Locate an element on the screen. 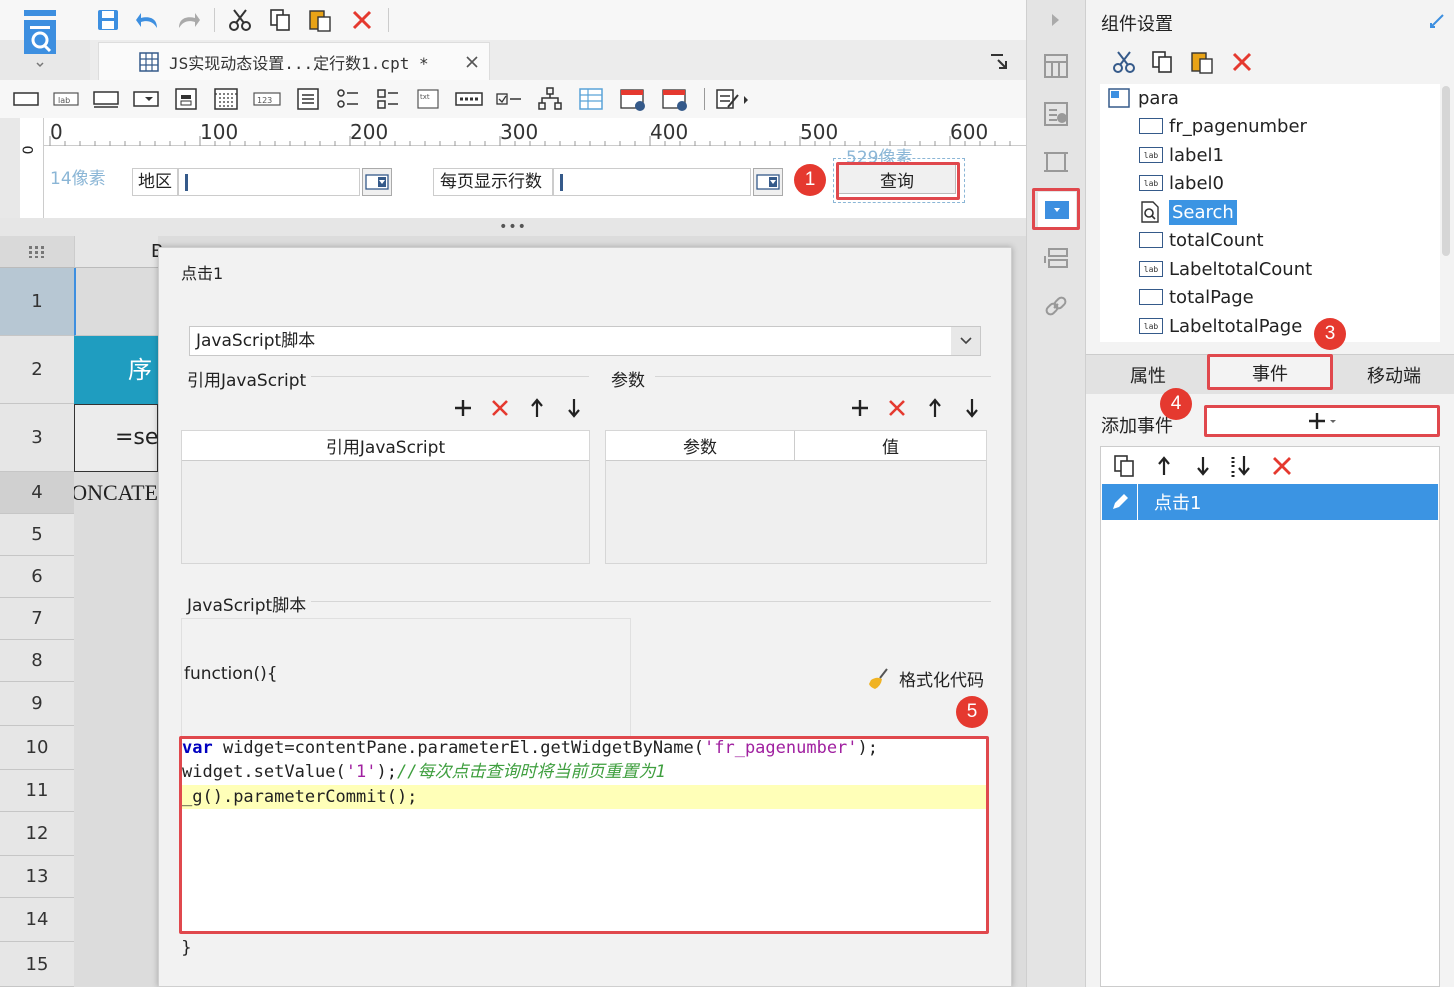  event-item: 点击1 is located at coordinates (1270, 502).